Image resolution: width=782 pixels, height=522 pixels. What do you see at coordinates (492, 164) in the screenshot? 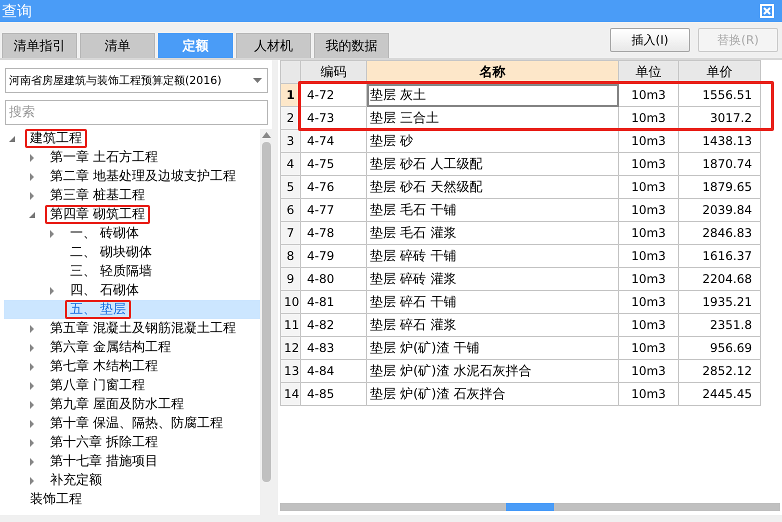
I see `table-cell: 垫层 砂石 人工级配` at bounding box center [492, 164].